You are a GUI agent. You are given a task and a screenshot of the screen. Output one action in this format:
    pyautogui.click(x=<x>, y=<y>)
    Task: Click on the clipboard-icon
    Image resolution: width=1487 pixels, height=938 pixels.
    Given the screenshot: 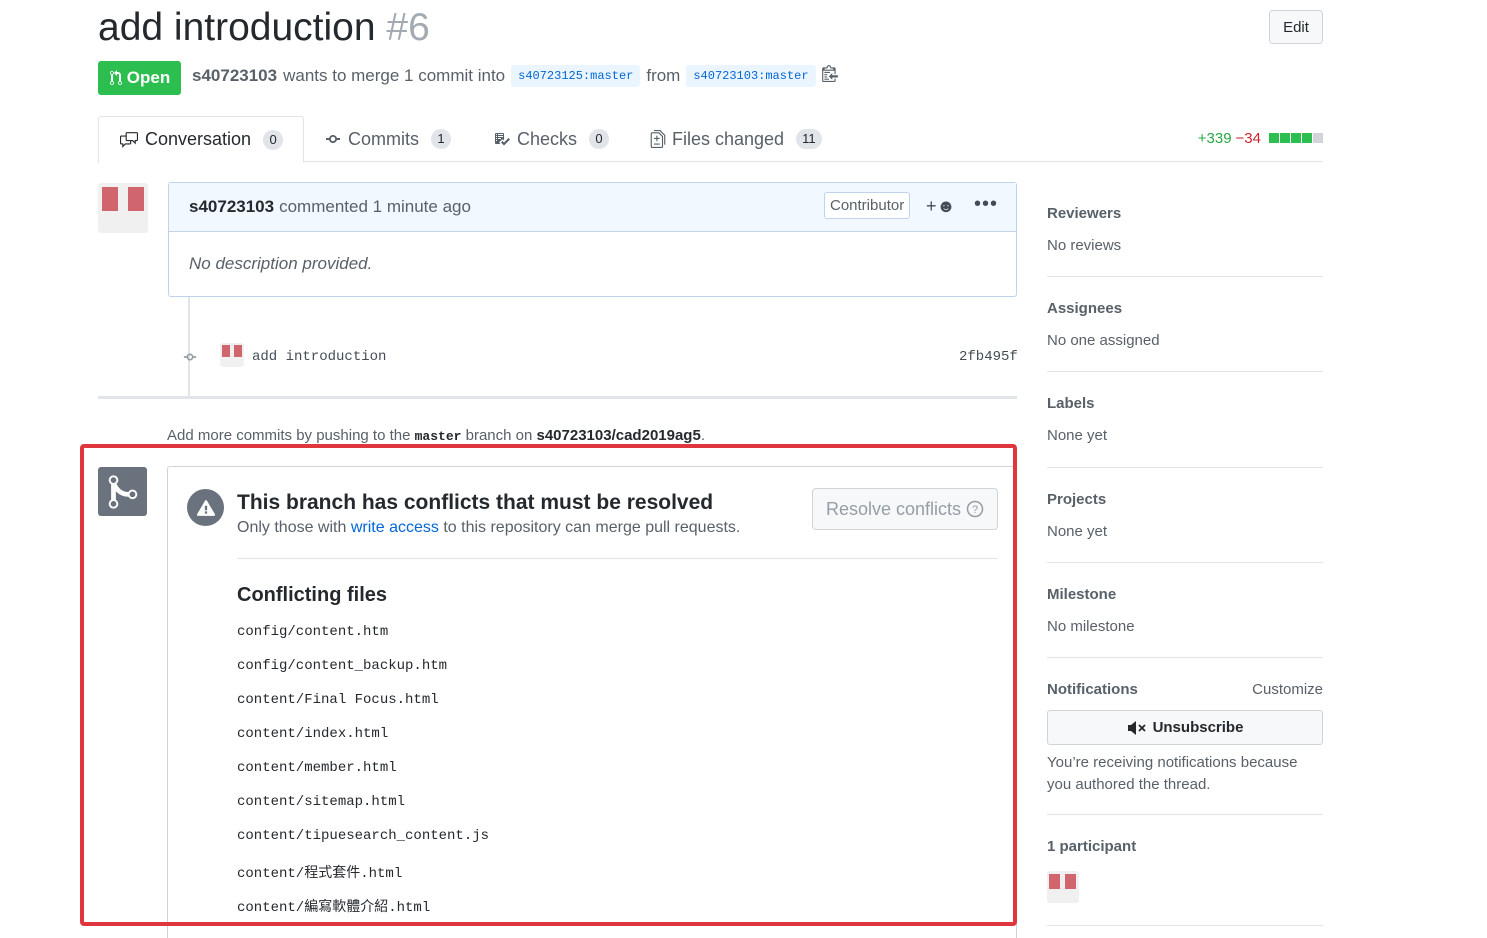 What is the action you would take?
    pyautogui.click(x=829, y=75)
    